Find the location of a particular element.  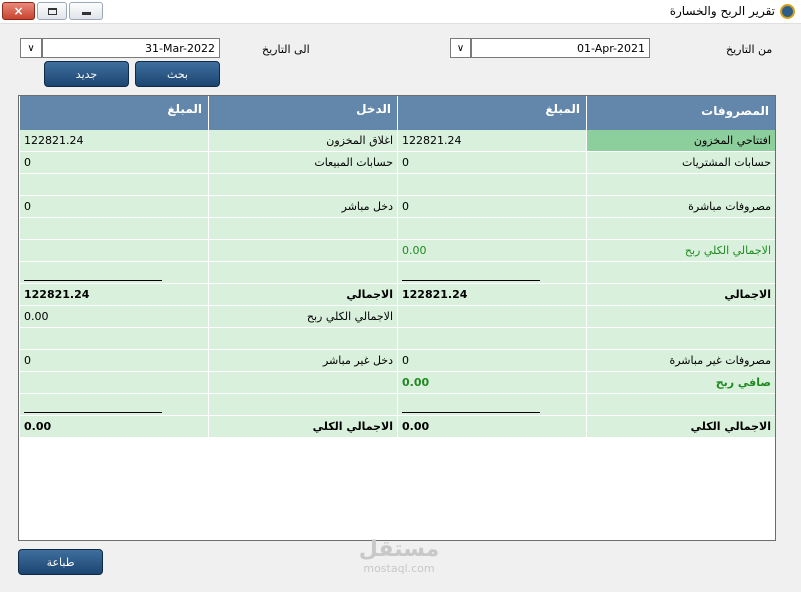

income-label-cell: حسابات المبيعات is located at coordinates (302, 163).